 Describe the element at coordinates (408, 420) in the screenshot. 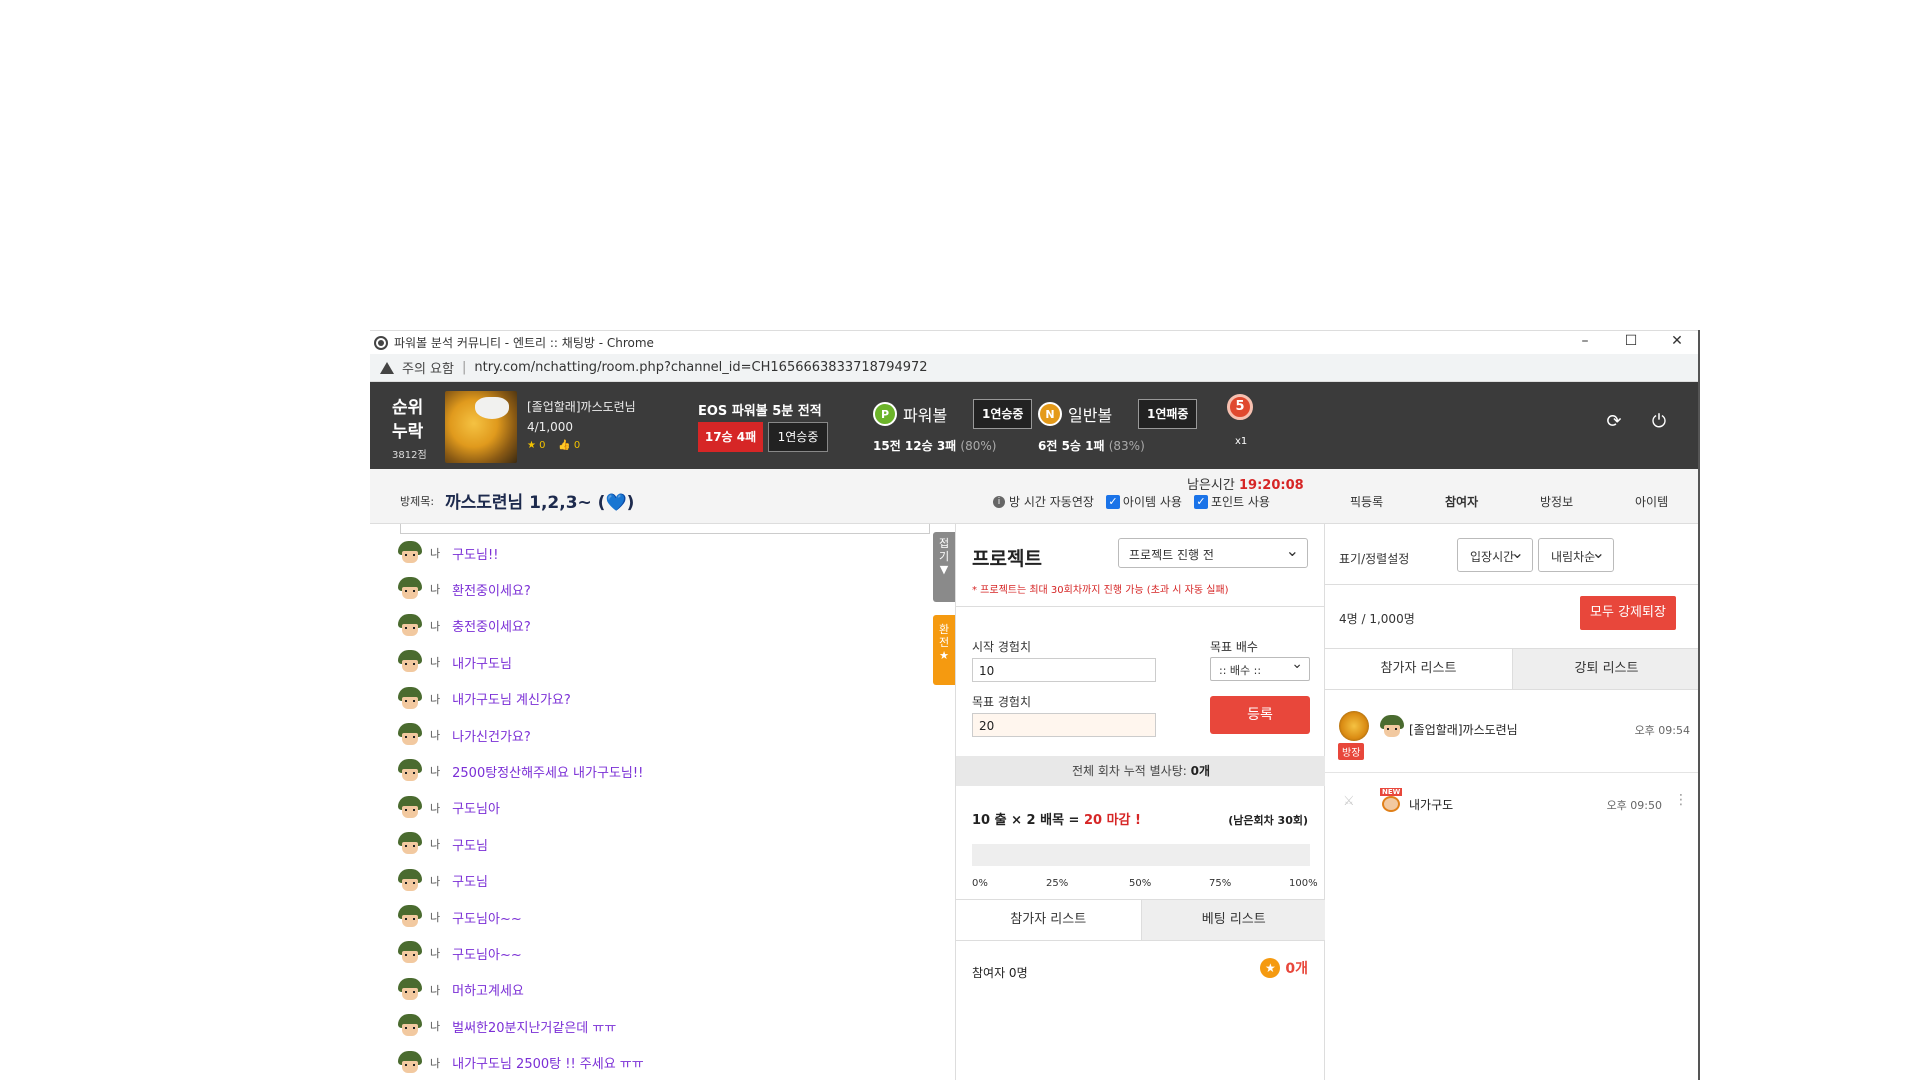

I see `rank-display: 순위 누락` at that location.